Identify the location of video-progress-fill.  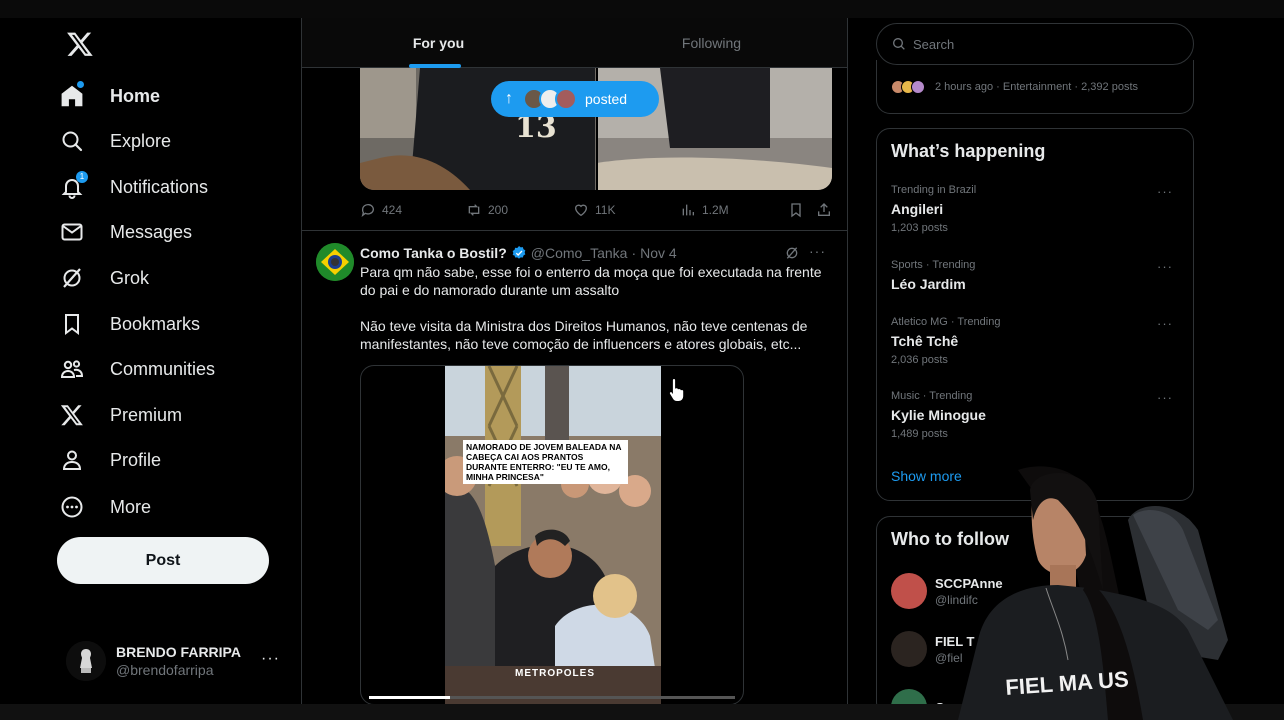
(409, 697).